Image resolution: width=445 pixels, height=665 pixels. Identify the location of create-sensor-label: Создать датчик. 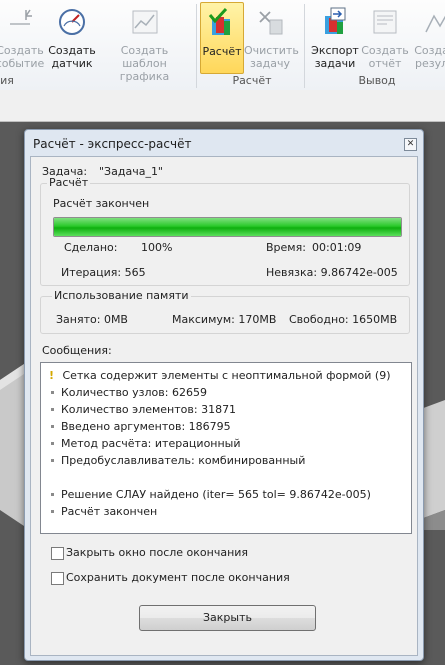
(72, 57).